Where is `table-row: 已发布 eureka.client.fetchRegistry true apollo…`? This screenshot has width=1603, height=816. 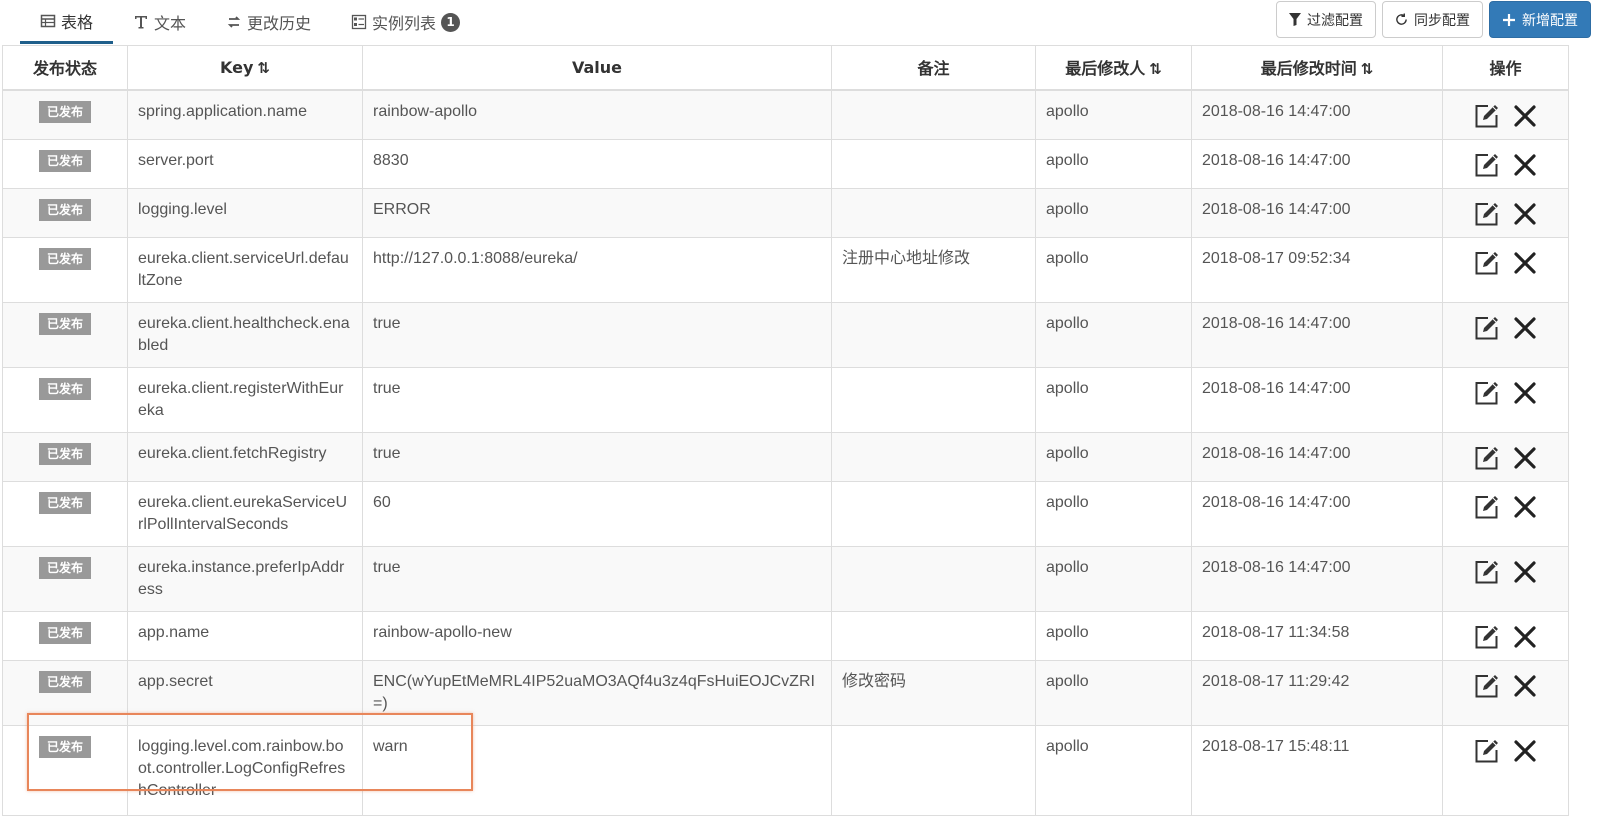 table-row: 已发布 eureka.client.fetchRegistry true apollo… is located at coordinates (785, 456).